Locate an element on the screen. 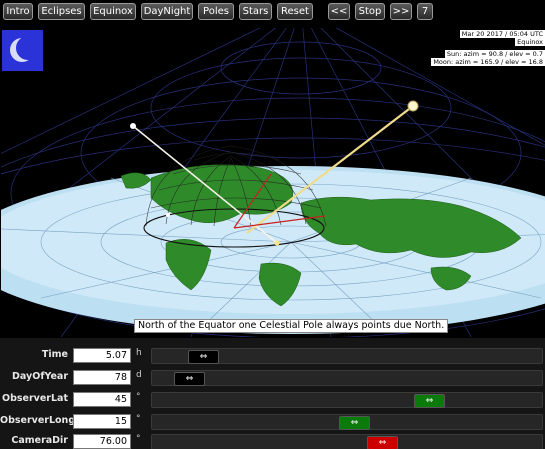  observerlat-slider-track: ⇔ is located at coordinates (347, 400).